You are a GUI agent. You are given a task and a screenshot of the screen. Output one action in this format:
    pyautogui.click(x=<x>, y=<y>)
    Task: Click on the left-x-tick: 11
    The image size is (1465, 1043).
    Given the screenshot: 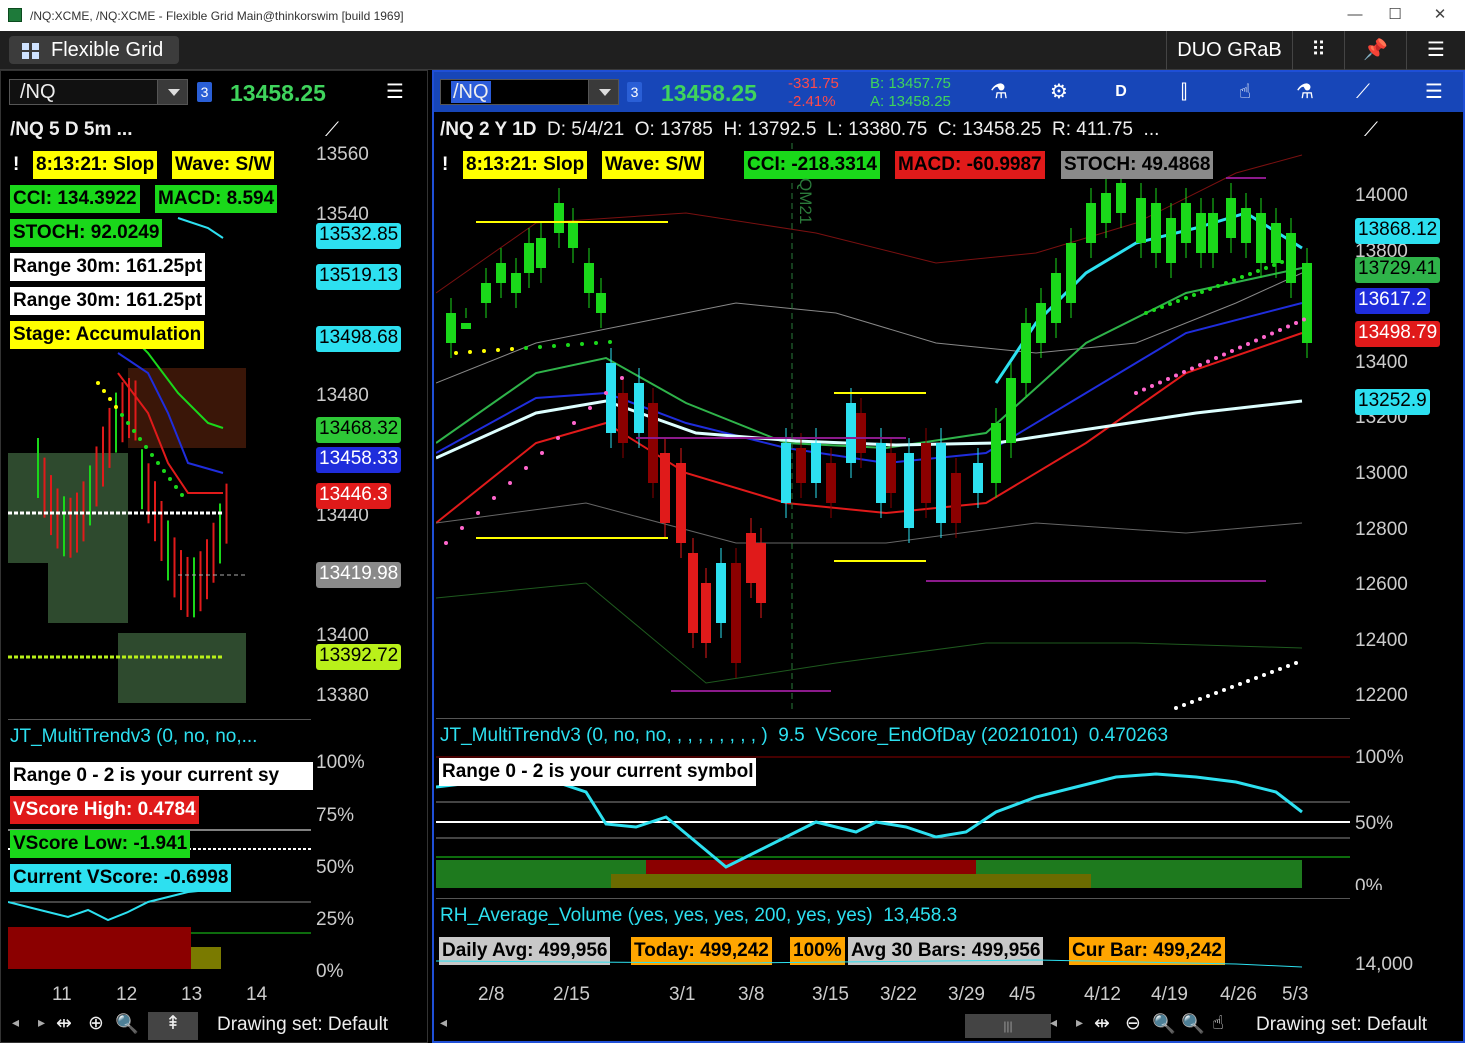 What is the action you would take?
    pyautogui.click(x=62, y=994)
    